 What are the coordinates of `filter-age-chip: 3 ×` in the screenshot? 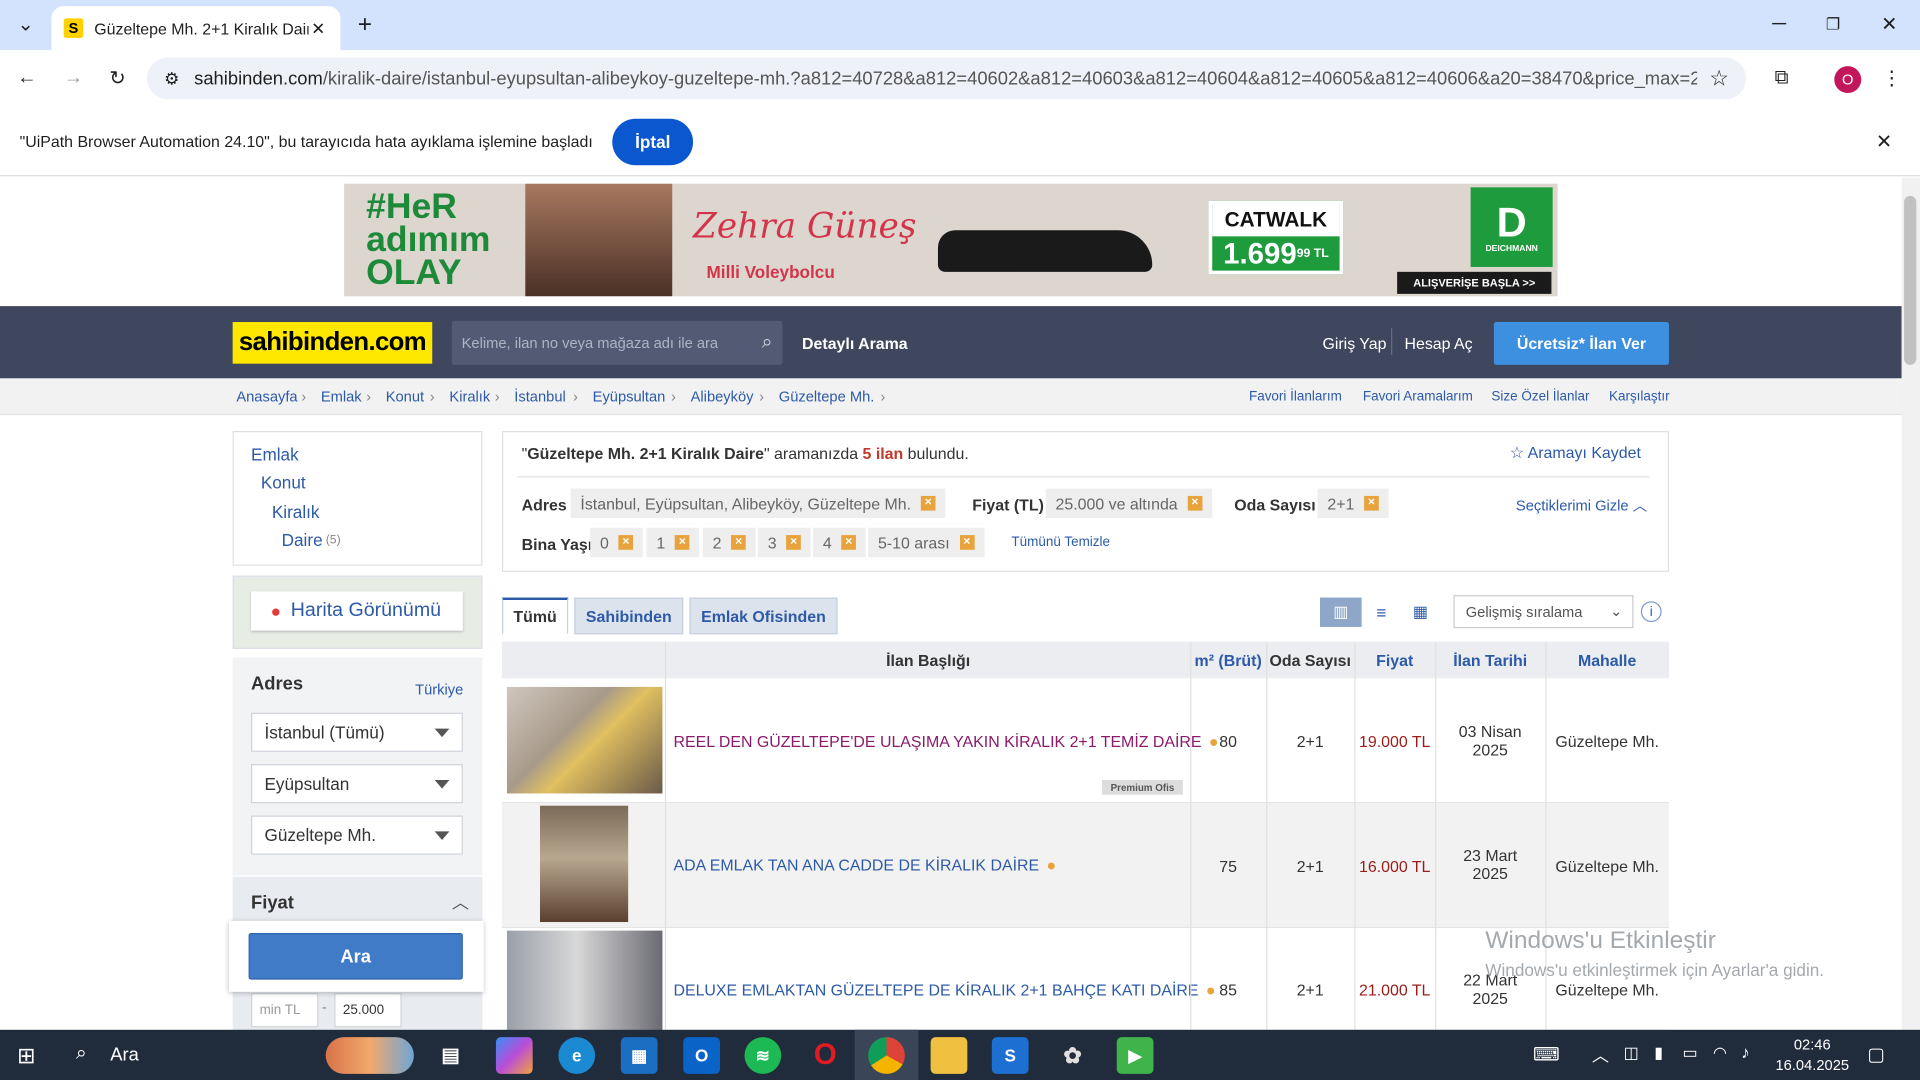 It's located at (784, 542).